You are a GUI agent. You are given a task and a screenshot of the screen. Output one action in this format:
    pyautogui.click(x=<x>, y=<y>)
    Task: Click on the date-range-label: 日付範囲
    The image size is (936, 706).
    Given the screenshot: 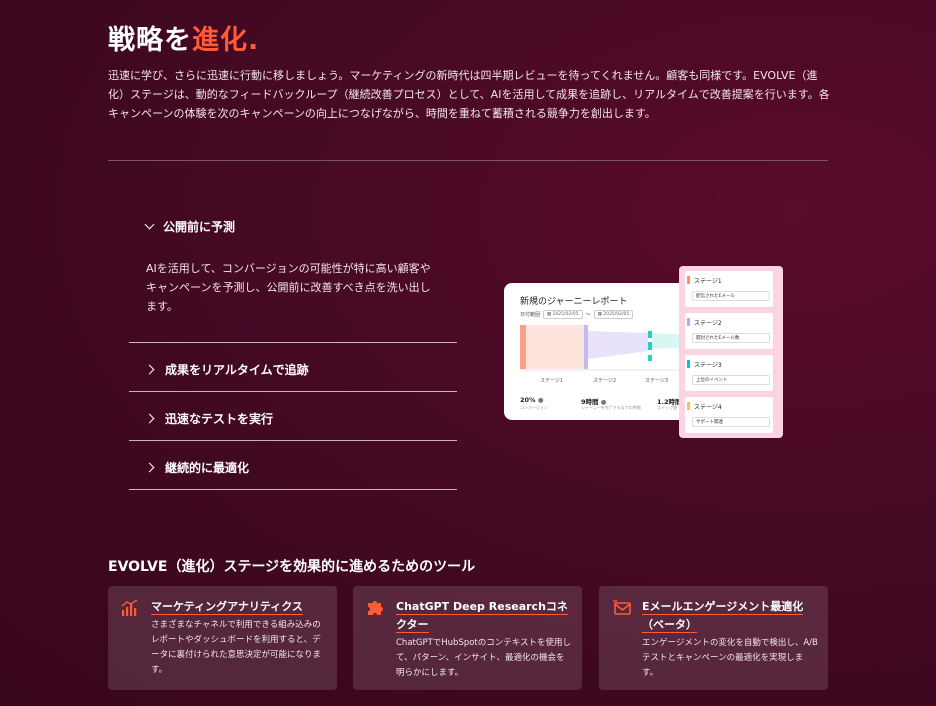 What is the action you would take?
    pyautogui.click(x=530, y=315)
    